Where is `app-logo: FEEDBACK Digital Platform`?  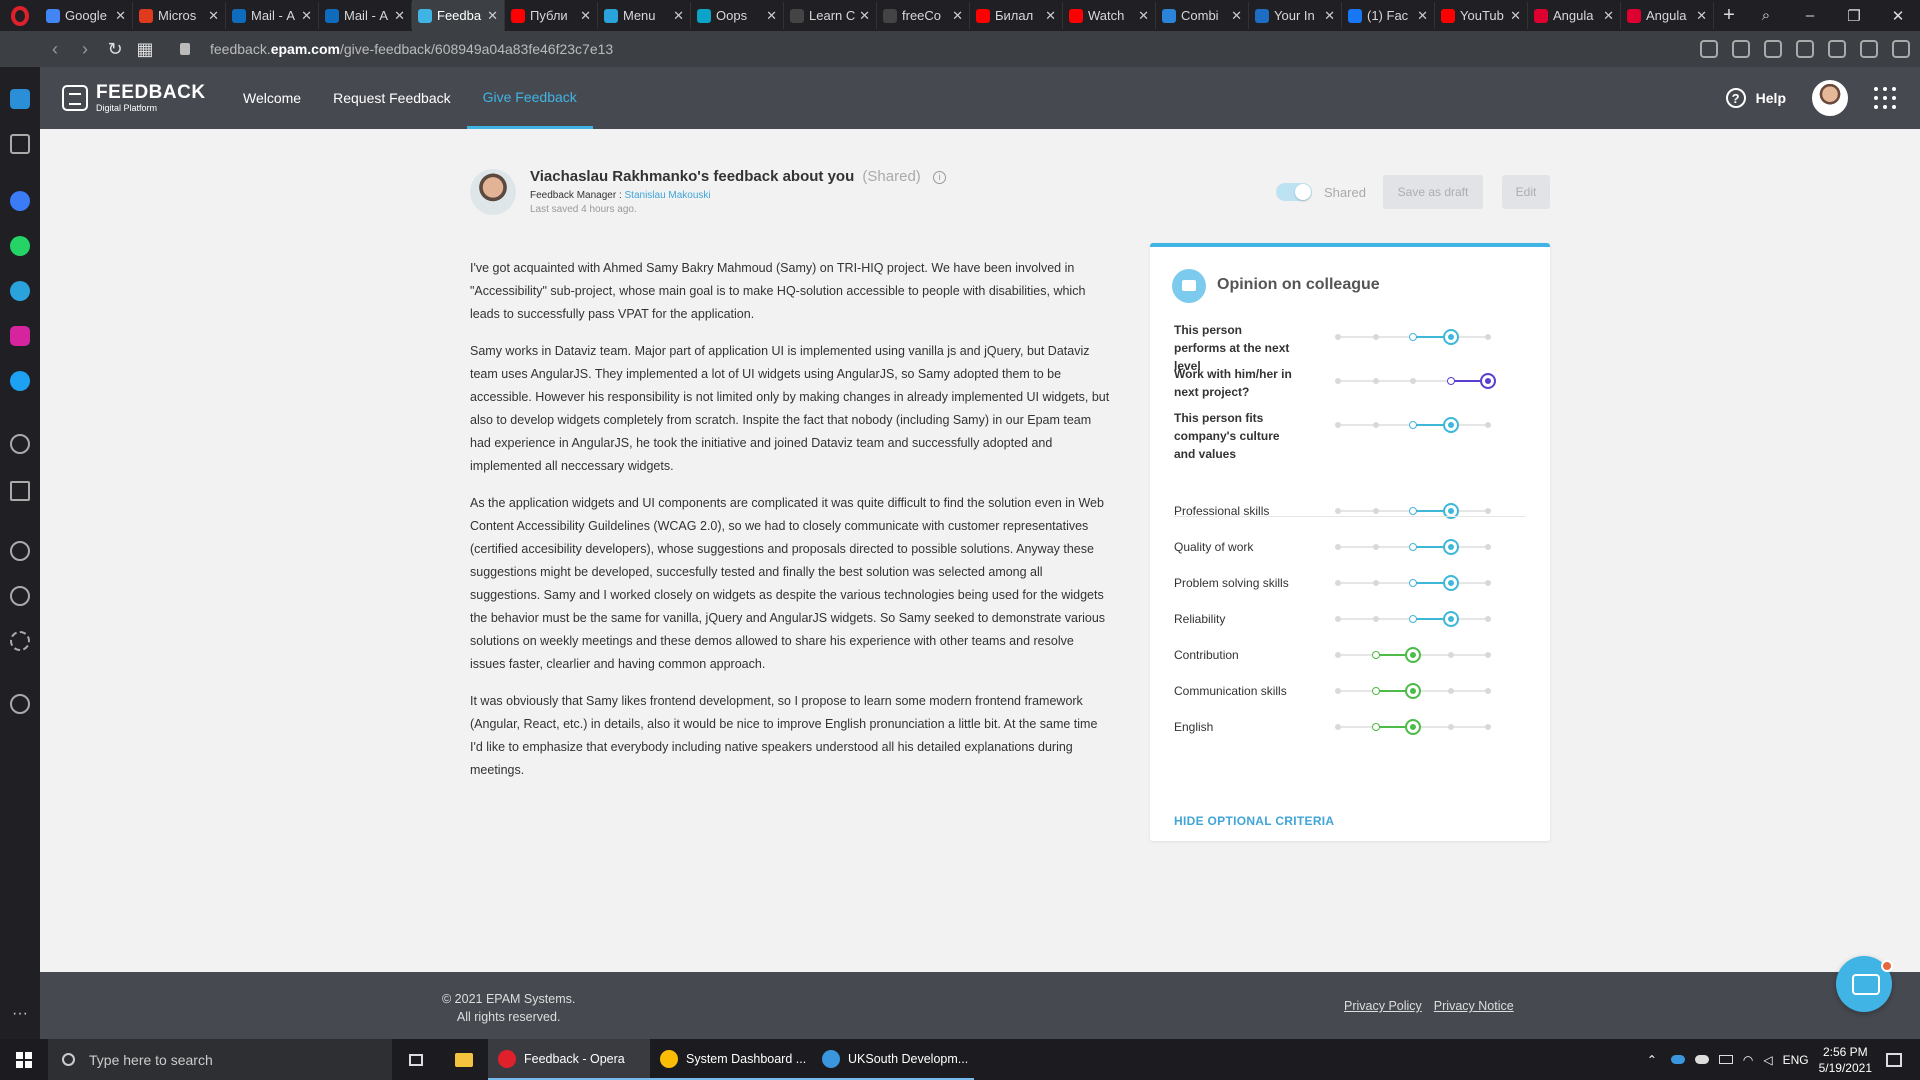
app-logo: FEEDBACK Digital Platform is located at coordinates (134, 98).